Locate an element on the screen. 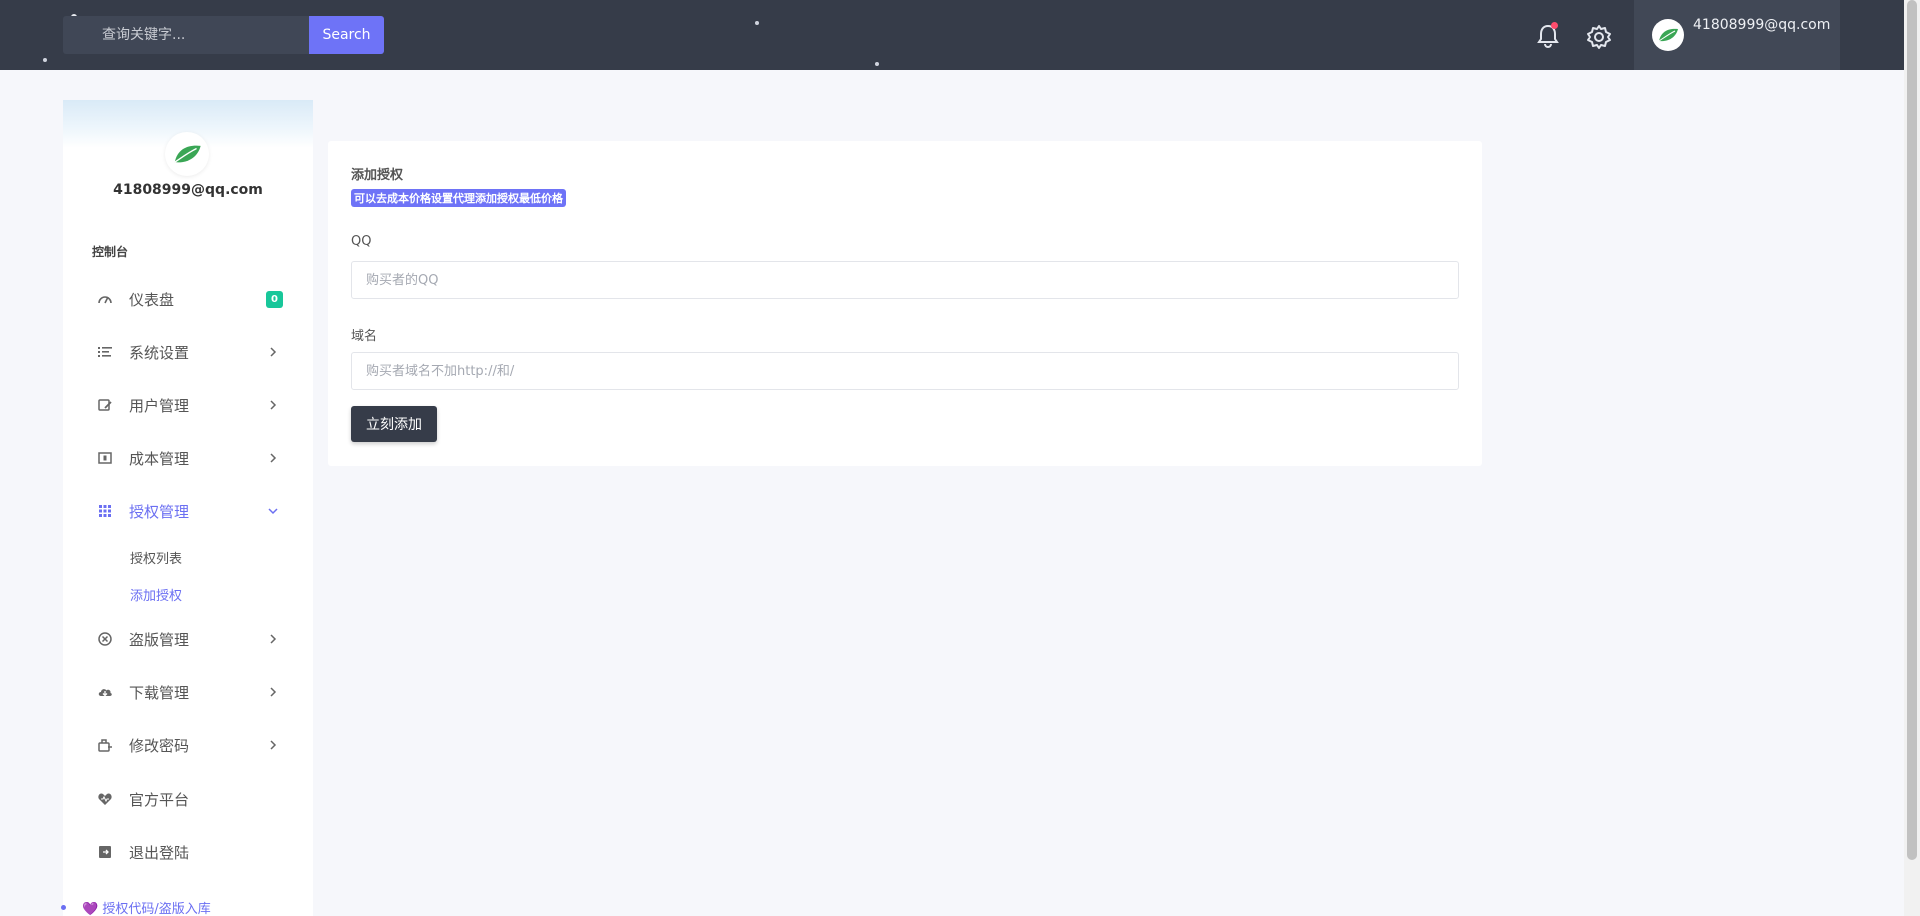  sidebar-item-user-management: 用户管理 is located at coordinates (188, 405).